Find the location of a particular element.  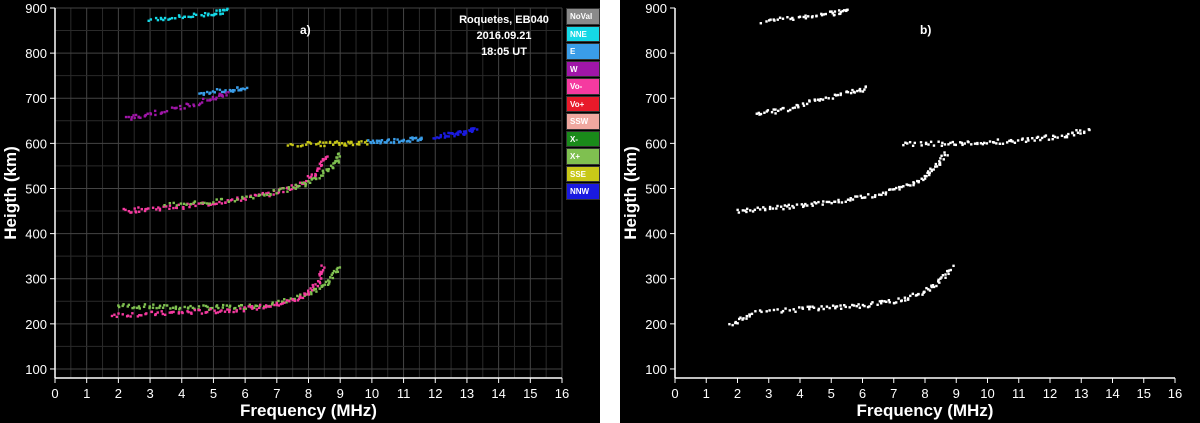

date-label: 2016.09.21 is located at coordinates (504, 36).